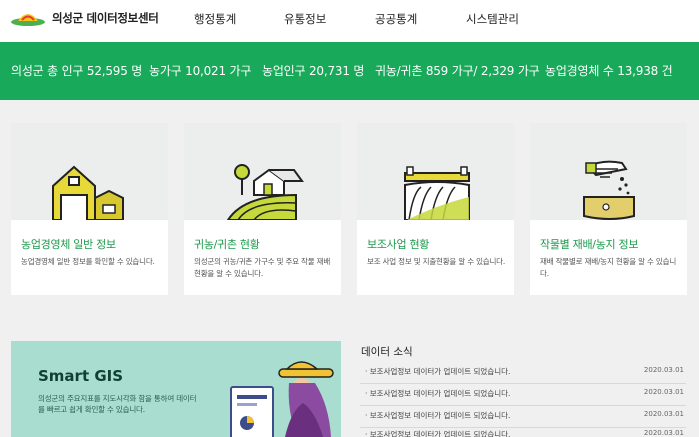 The width and height of the screenshot is (699, 437). I want to click on stat-farm-businesses: 농업경영체 수 13,938 건, so click(609, 71).